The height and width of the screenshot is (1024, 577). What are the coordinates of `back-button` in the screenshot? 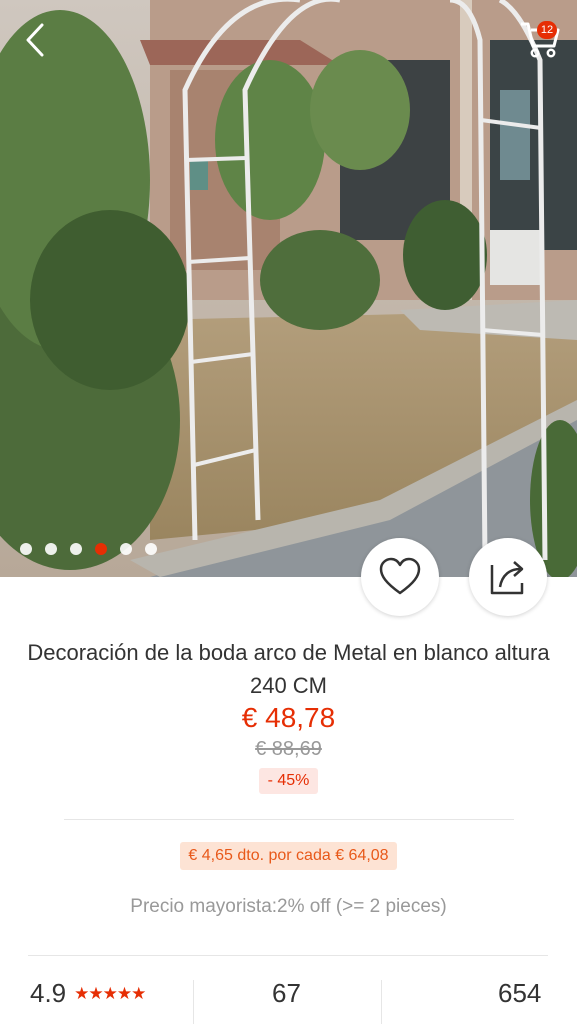 It's located at (37, 40).